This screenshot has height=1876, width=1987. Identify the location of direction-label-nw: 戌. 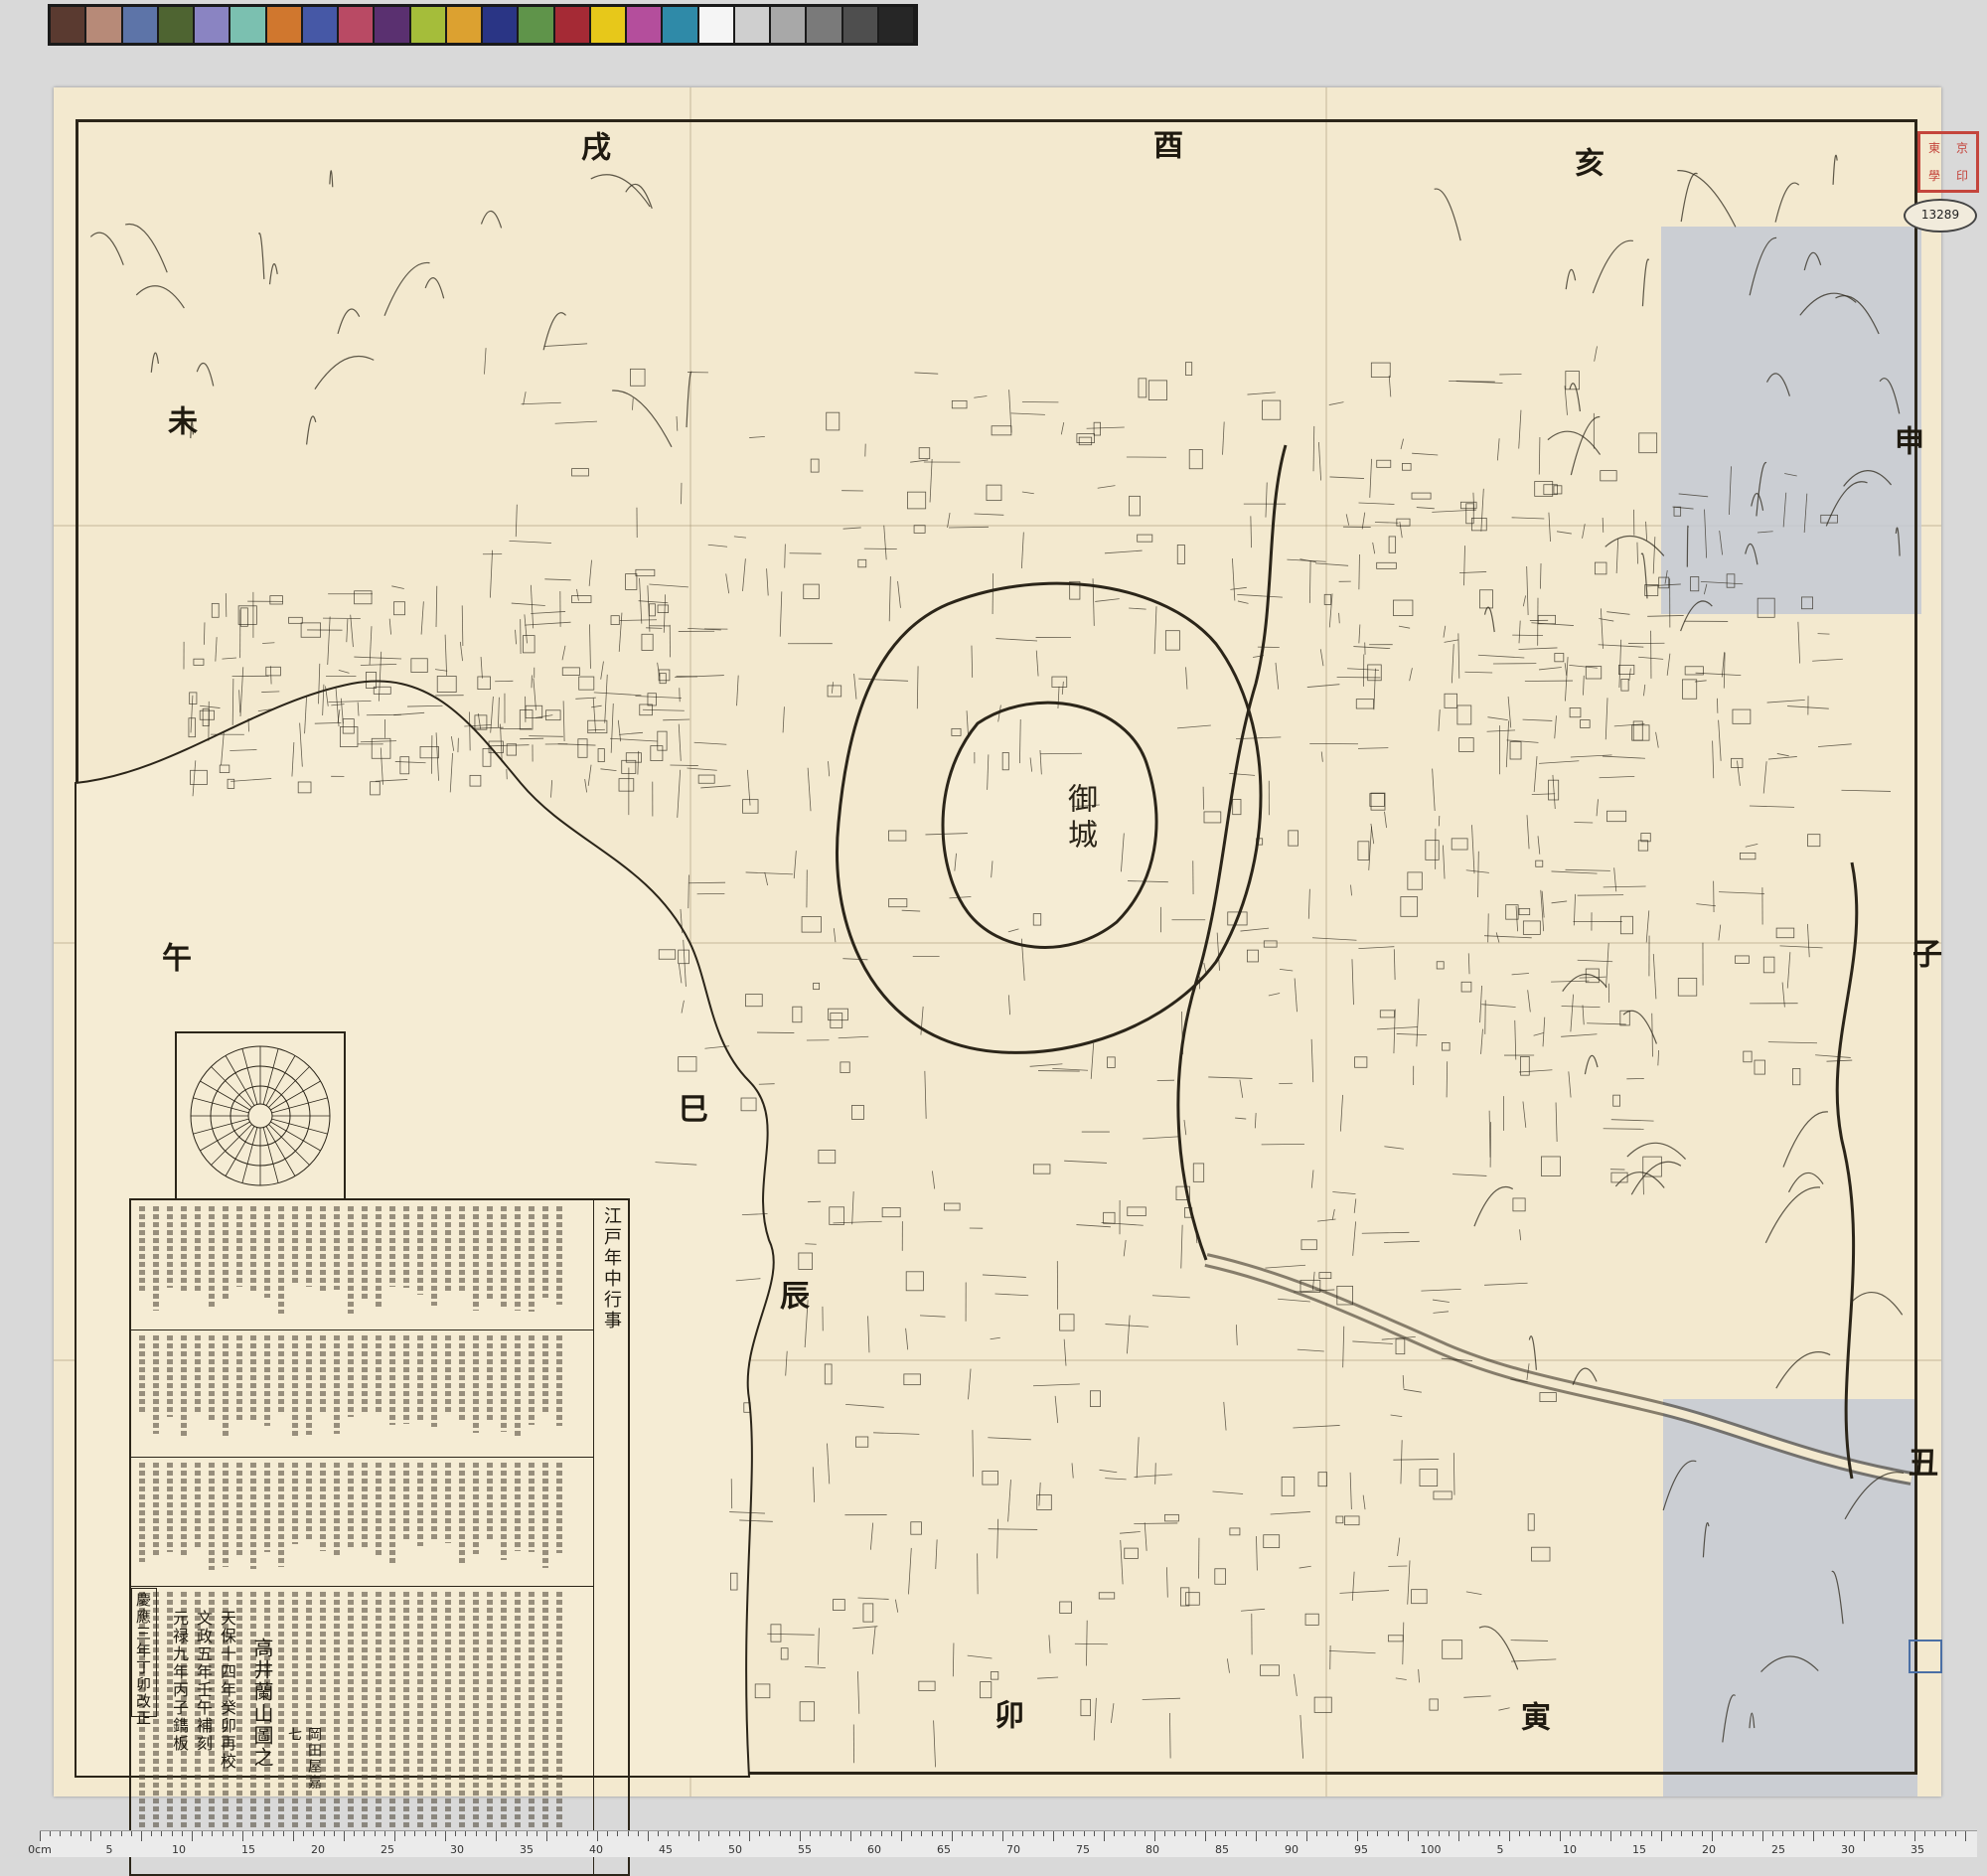
(592, 146).